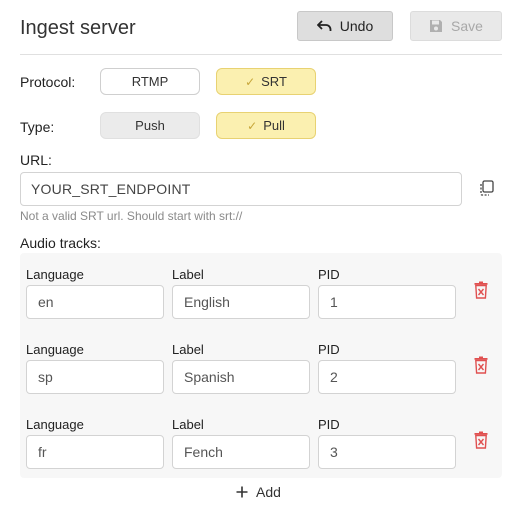 The height and width of the screenshot is (518, 518). I want to click on audio-track-row: Language Label PID sp Spanish 2, so click(261, 365).